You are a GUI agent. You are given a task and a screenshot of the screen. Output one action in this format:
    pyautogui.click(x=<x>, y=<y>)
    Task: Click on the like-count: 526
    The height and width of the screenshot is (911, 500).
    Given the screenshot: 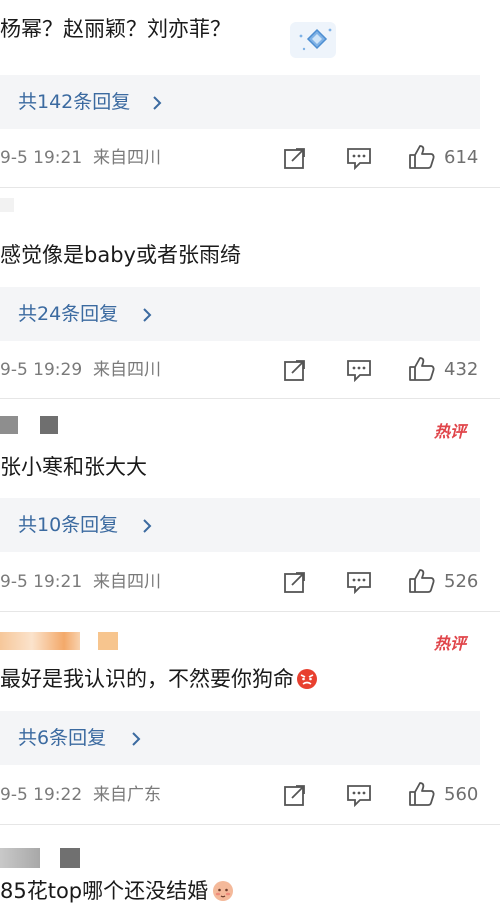 What is the action you would take?
    pyautogui.click(x=461, y=581)
    